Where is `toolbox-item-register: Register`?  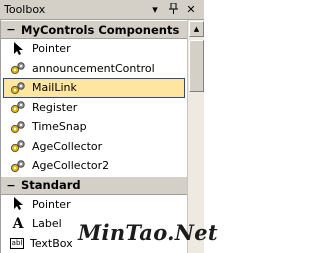 toolbox-item-register: Register is located at coordinates (94, 108).